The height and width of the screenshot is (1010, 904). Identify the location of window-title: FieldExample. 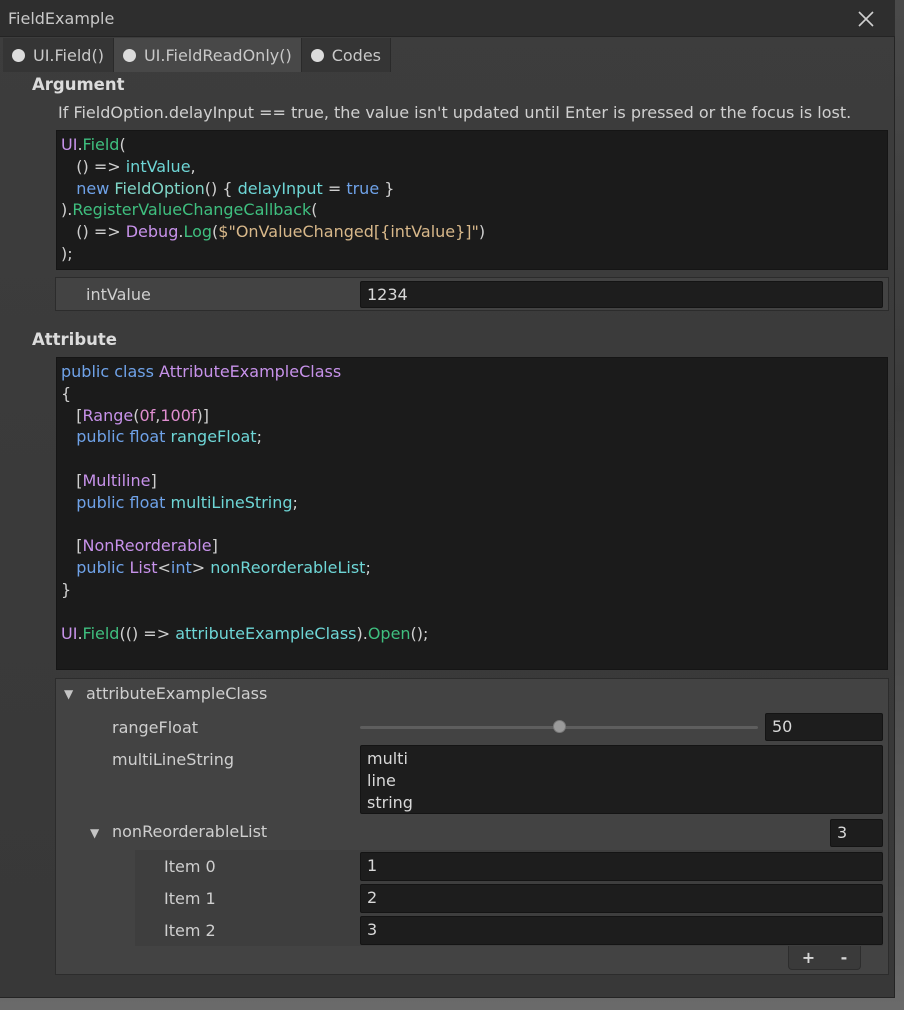
(61, 18).